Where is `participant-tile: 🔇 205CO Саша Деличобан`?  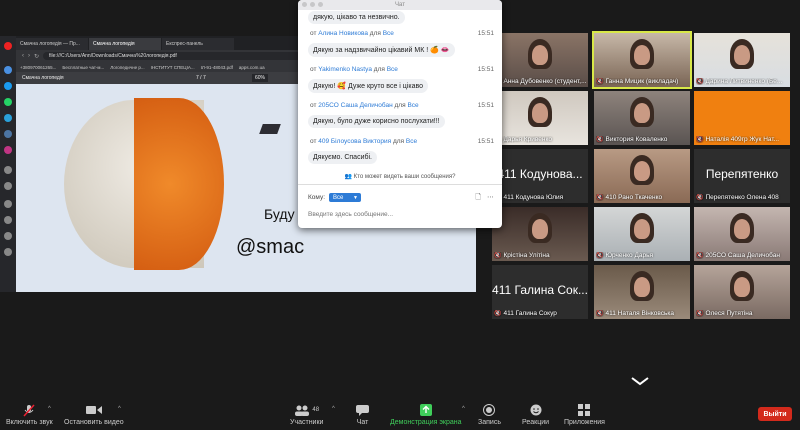 participant-tile: 🔇 205CO Саша Деличобан is located at coordinates (742, 234).